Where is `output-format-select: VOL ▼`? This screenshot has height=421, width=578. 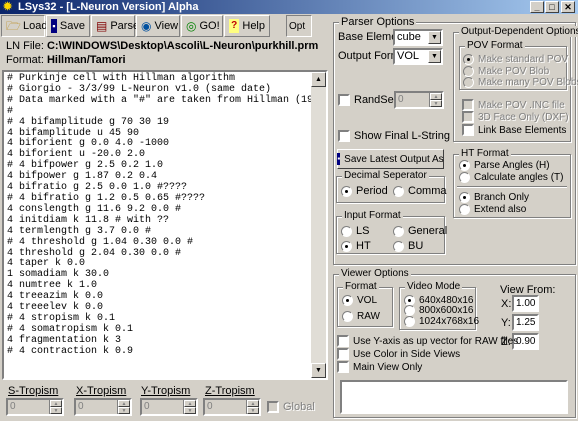 output-format-select: VOL ▼ is located at coordinates (418, 56).